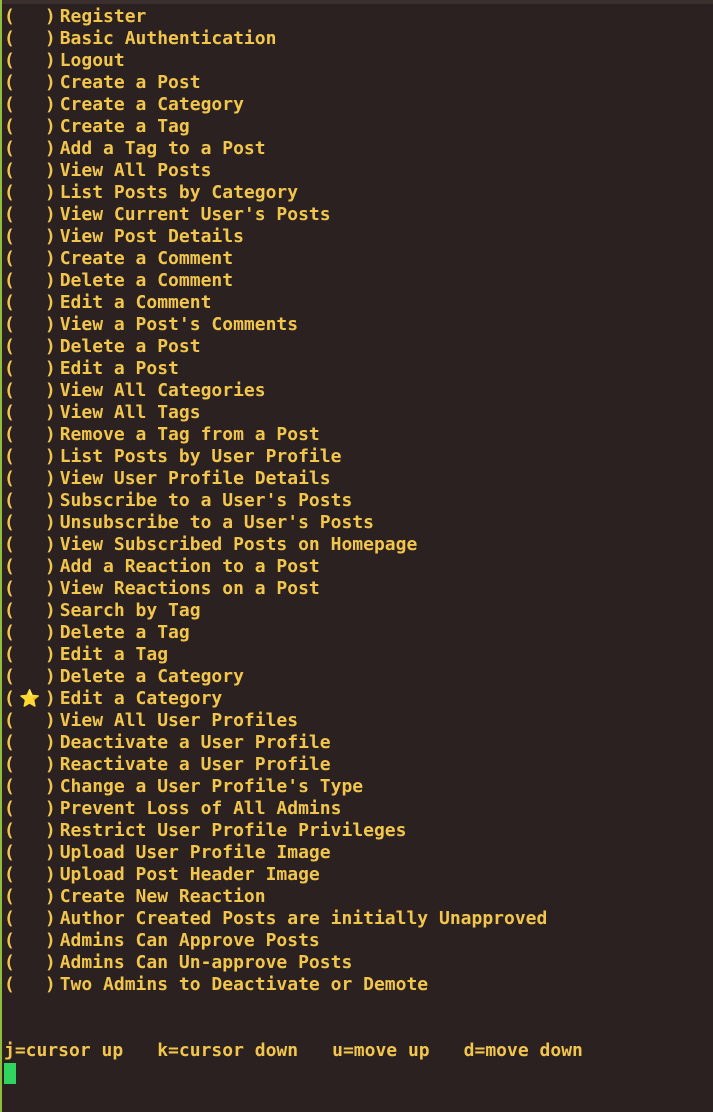 The width and height of the screenshot is (713, 1112). Describe the element at coordinates (275, 61) in the screenshot. I see `checklist-item: ( ) Logout` at that location.